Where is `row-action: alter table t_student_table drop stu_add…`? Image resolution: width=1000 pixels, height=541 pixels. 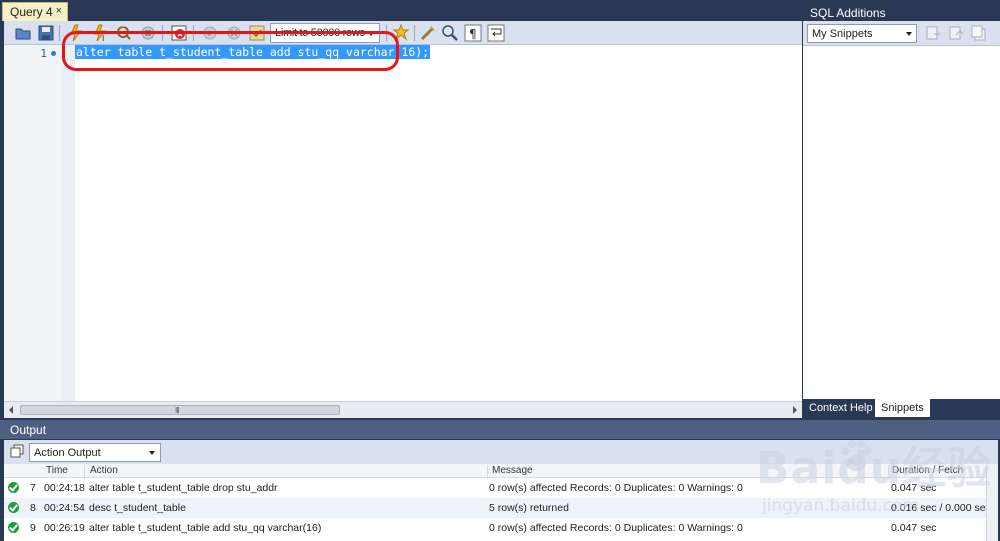
row-action: alter table t_student_table drop stu_add… is located at coordinates (183, 488).